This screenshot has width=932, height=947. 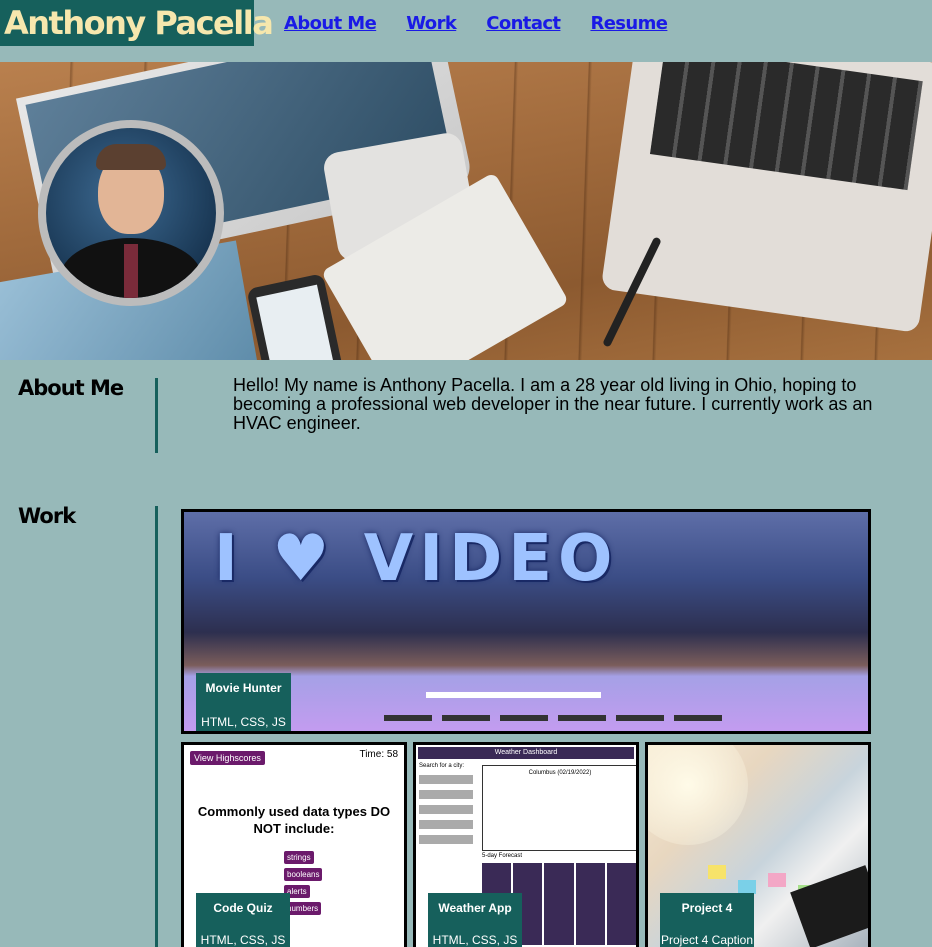 I want to click on about-divider, so click(x=156, y=415).